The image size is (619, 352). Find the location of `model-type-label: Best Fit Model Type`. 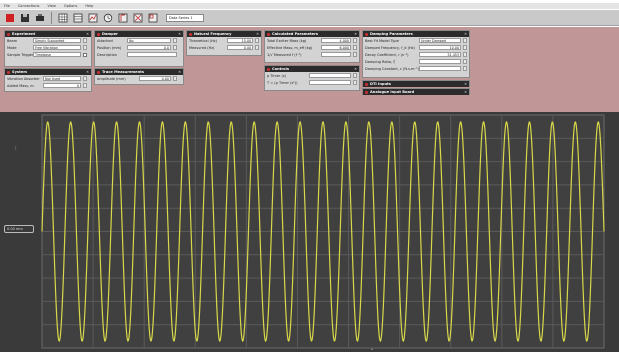

model-type-label: Best Fit Model Type is located at coordinates (382, 40).